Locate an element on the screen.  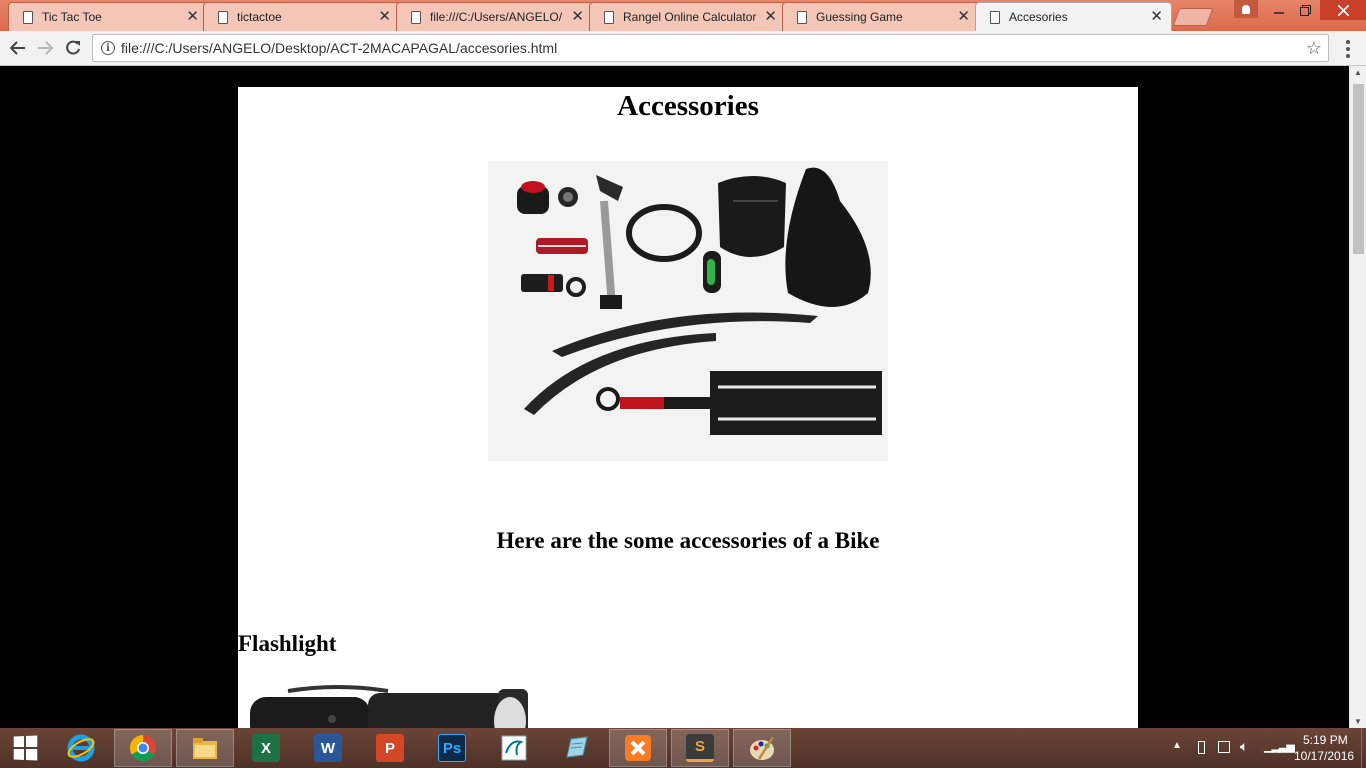
system-tray: ▲ 🔈︎ ▁▂▃▅ 5:19 PM 10/17/2016 is located at coordinates (1266, 748).